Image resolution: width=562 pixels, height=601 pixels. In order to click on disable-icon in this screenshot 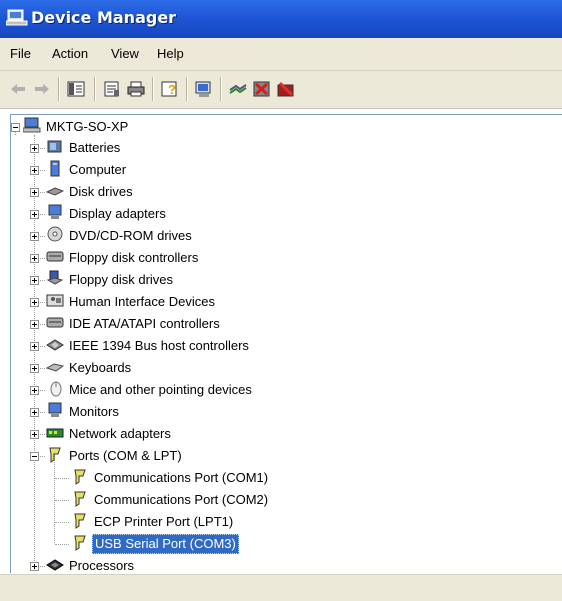, I will do `click(286, 89)`.